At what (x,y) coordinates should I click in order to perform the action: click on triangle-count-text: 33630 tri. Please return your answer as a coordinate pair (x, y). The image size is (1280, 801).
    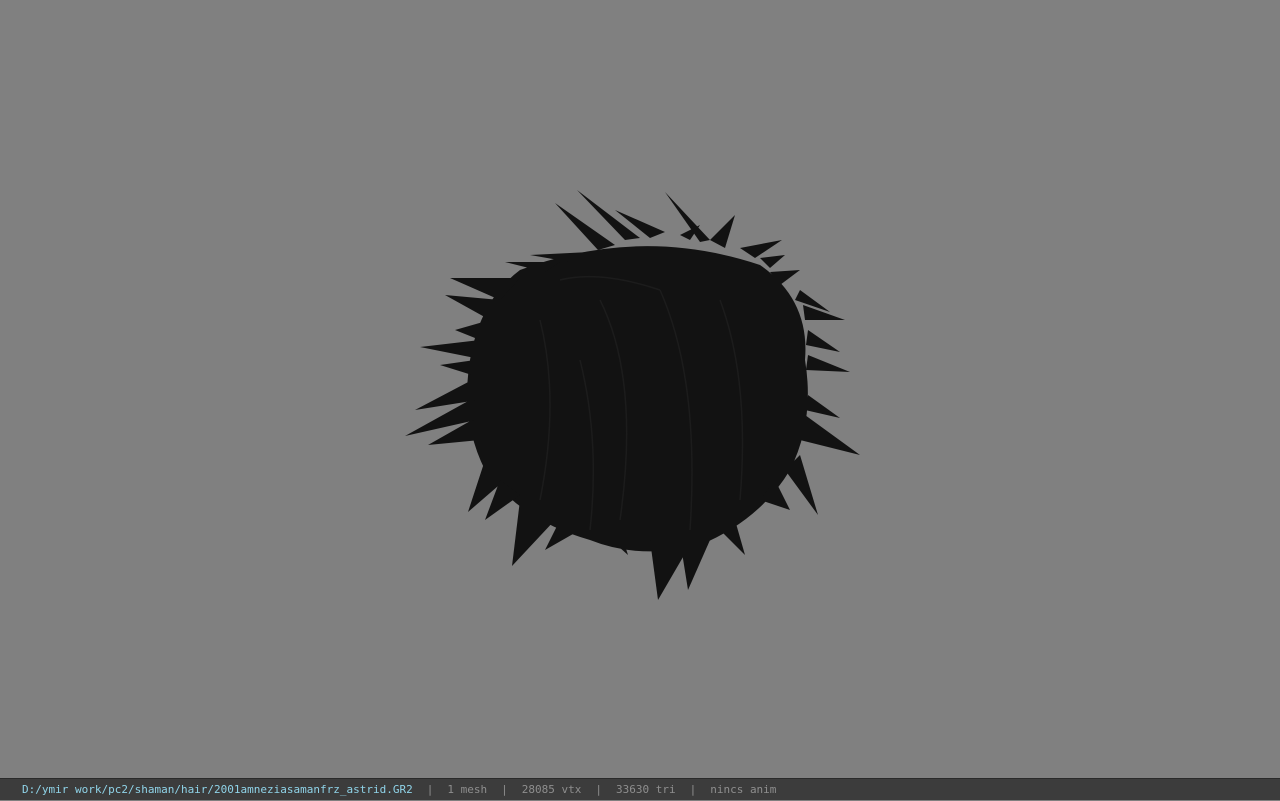
    Looking at the image, I should click on (645, 789).